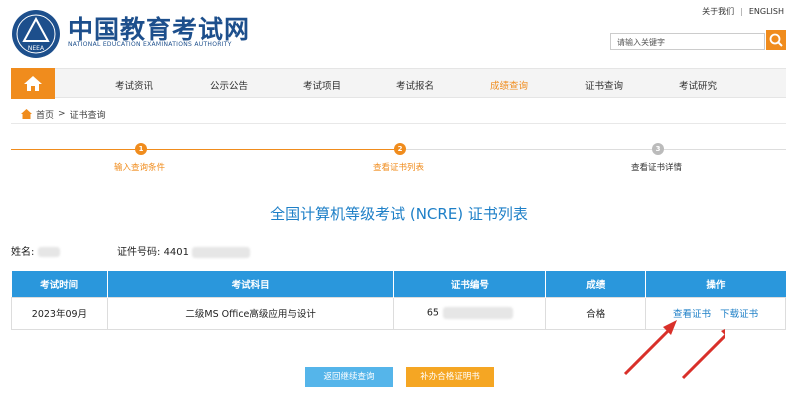 This screenshot has width=798, height=404. Describe the element at coordinates (703, 354) in the screenshot. I see `arrow-to-download-icon` at that location.